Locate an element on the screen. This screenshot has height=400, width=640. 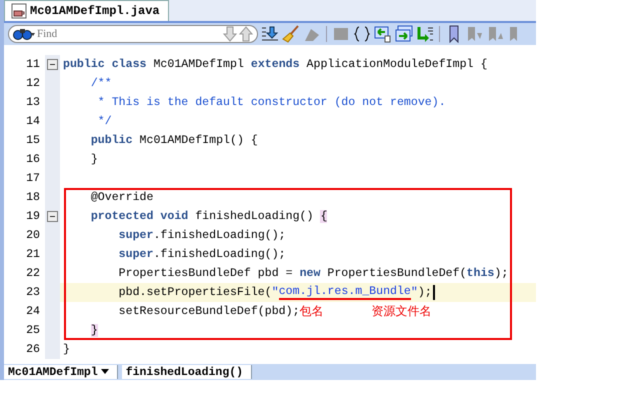
line-number: 17 is located at coordinates (33, 178).